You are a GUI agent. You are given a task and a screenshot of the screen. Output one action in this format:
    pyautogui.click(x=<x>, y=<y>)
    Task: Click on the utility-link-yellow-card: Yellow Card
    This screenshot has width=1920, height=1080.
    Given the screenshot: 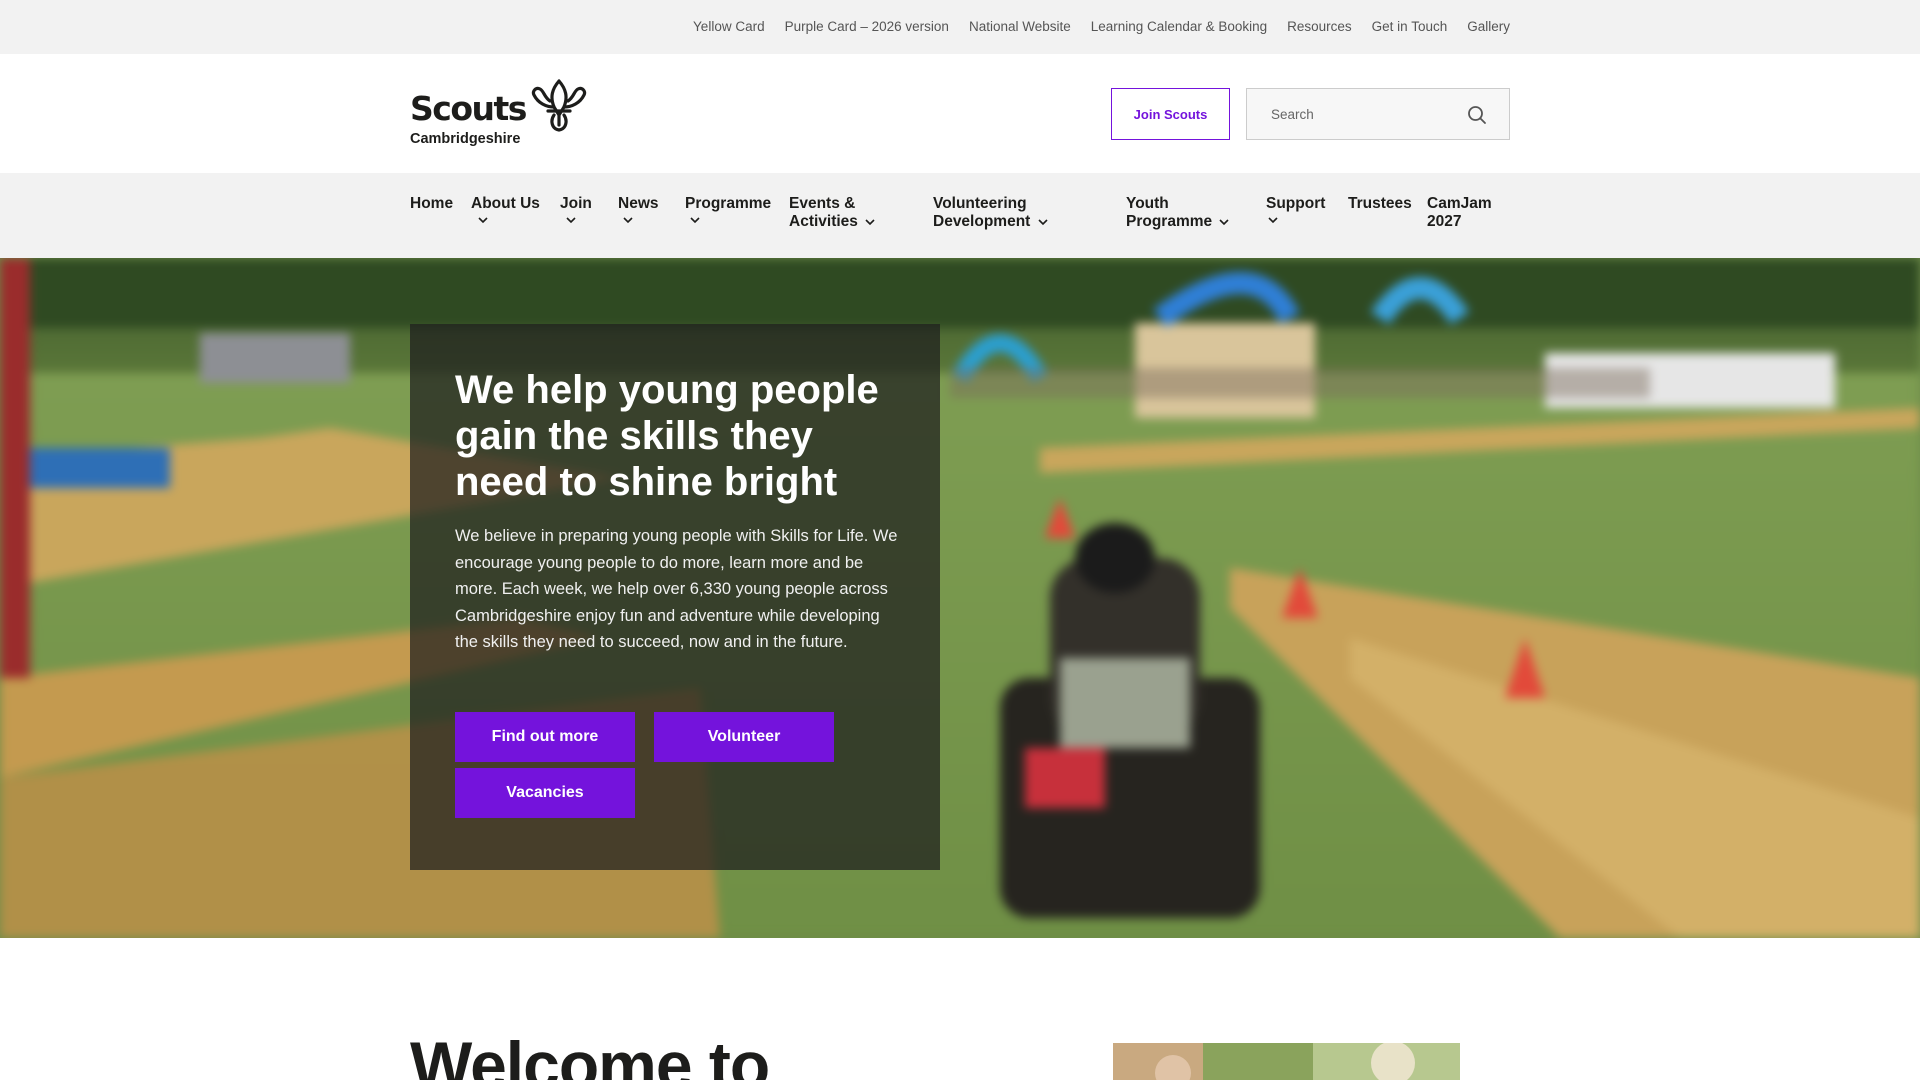 What is the action you would take?
    pyautogui.click(x=729, y=26)
    